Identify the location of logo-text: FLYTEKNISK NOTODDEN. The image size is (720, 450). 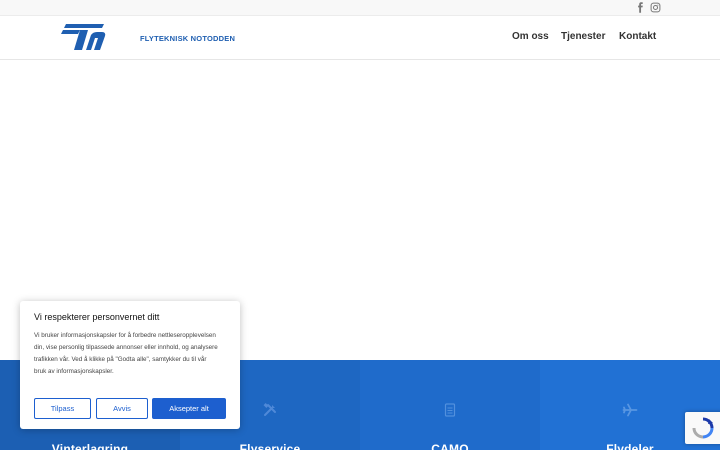
(188, 38).